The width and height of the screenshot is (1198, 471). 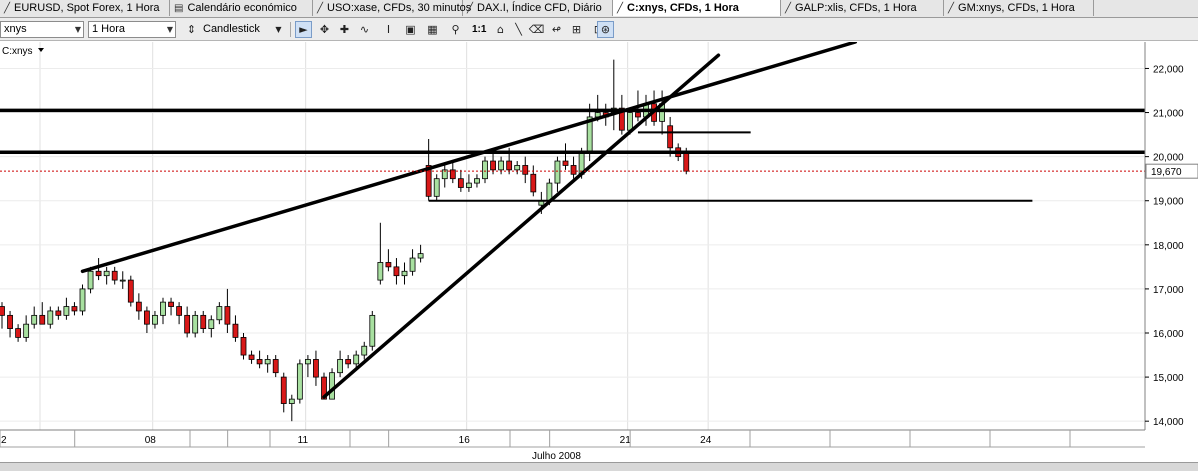 What do you see at coordinates (862, 8) in the screenshot?
I see `tab-5: ╱ GALP:xlis, CFDs, 1 Hora` at bounding box center [862, 8].